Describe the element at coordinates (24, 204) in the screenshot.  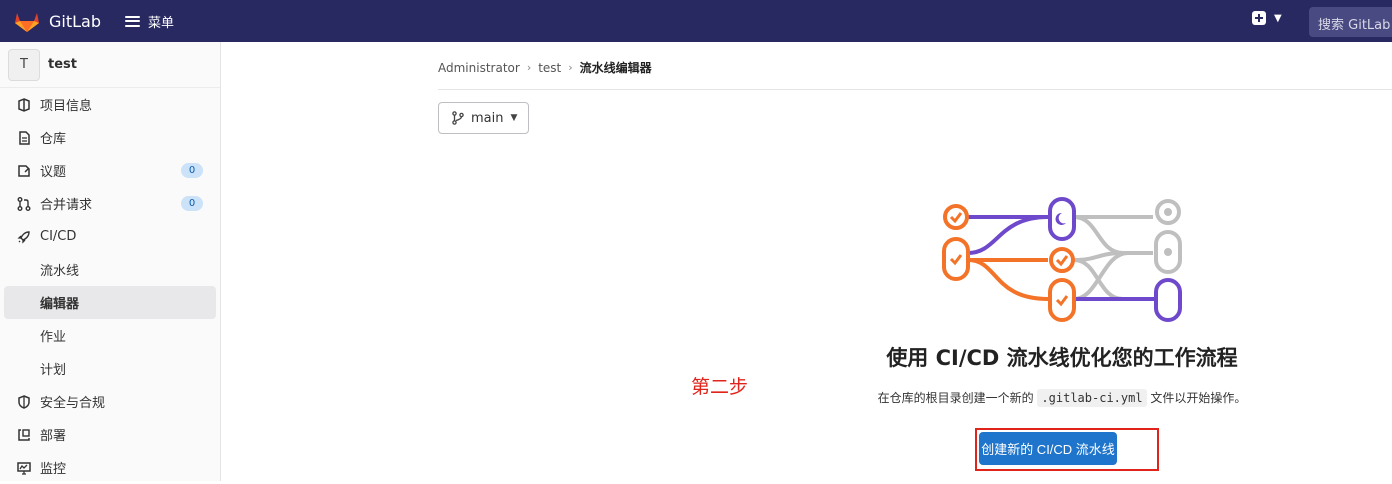
I see `merge-request-icon` at that location.